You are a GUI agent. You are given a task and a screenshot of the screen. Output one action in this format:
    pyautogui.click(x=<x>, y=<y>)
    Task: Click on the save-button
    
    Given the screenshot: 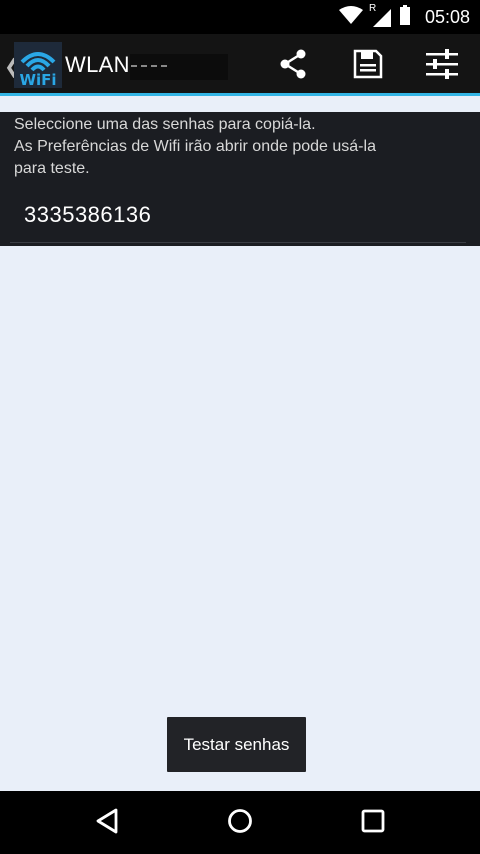 What is the action you would take?
    pyautogui.click(x=368, y=66)
    